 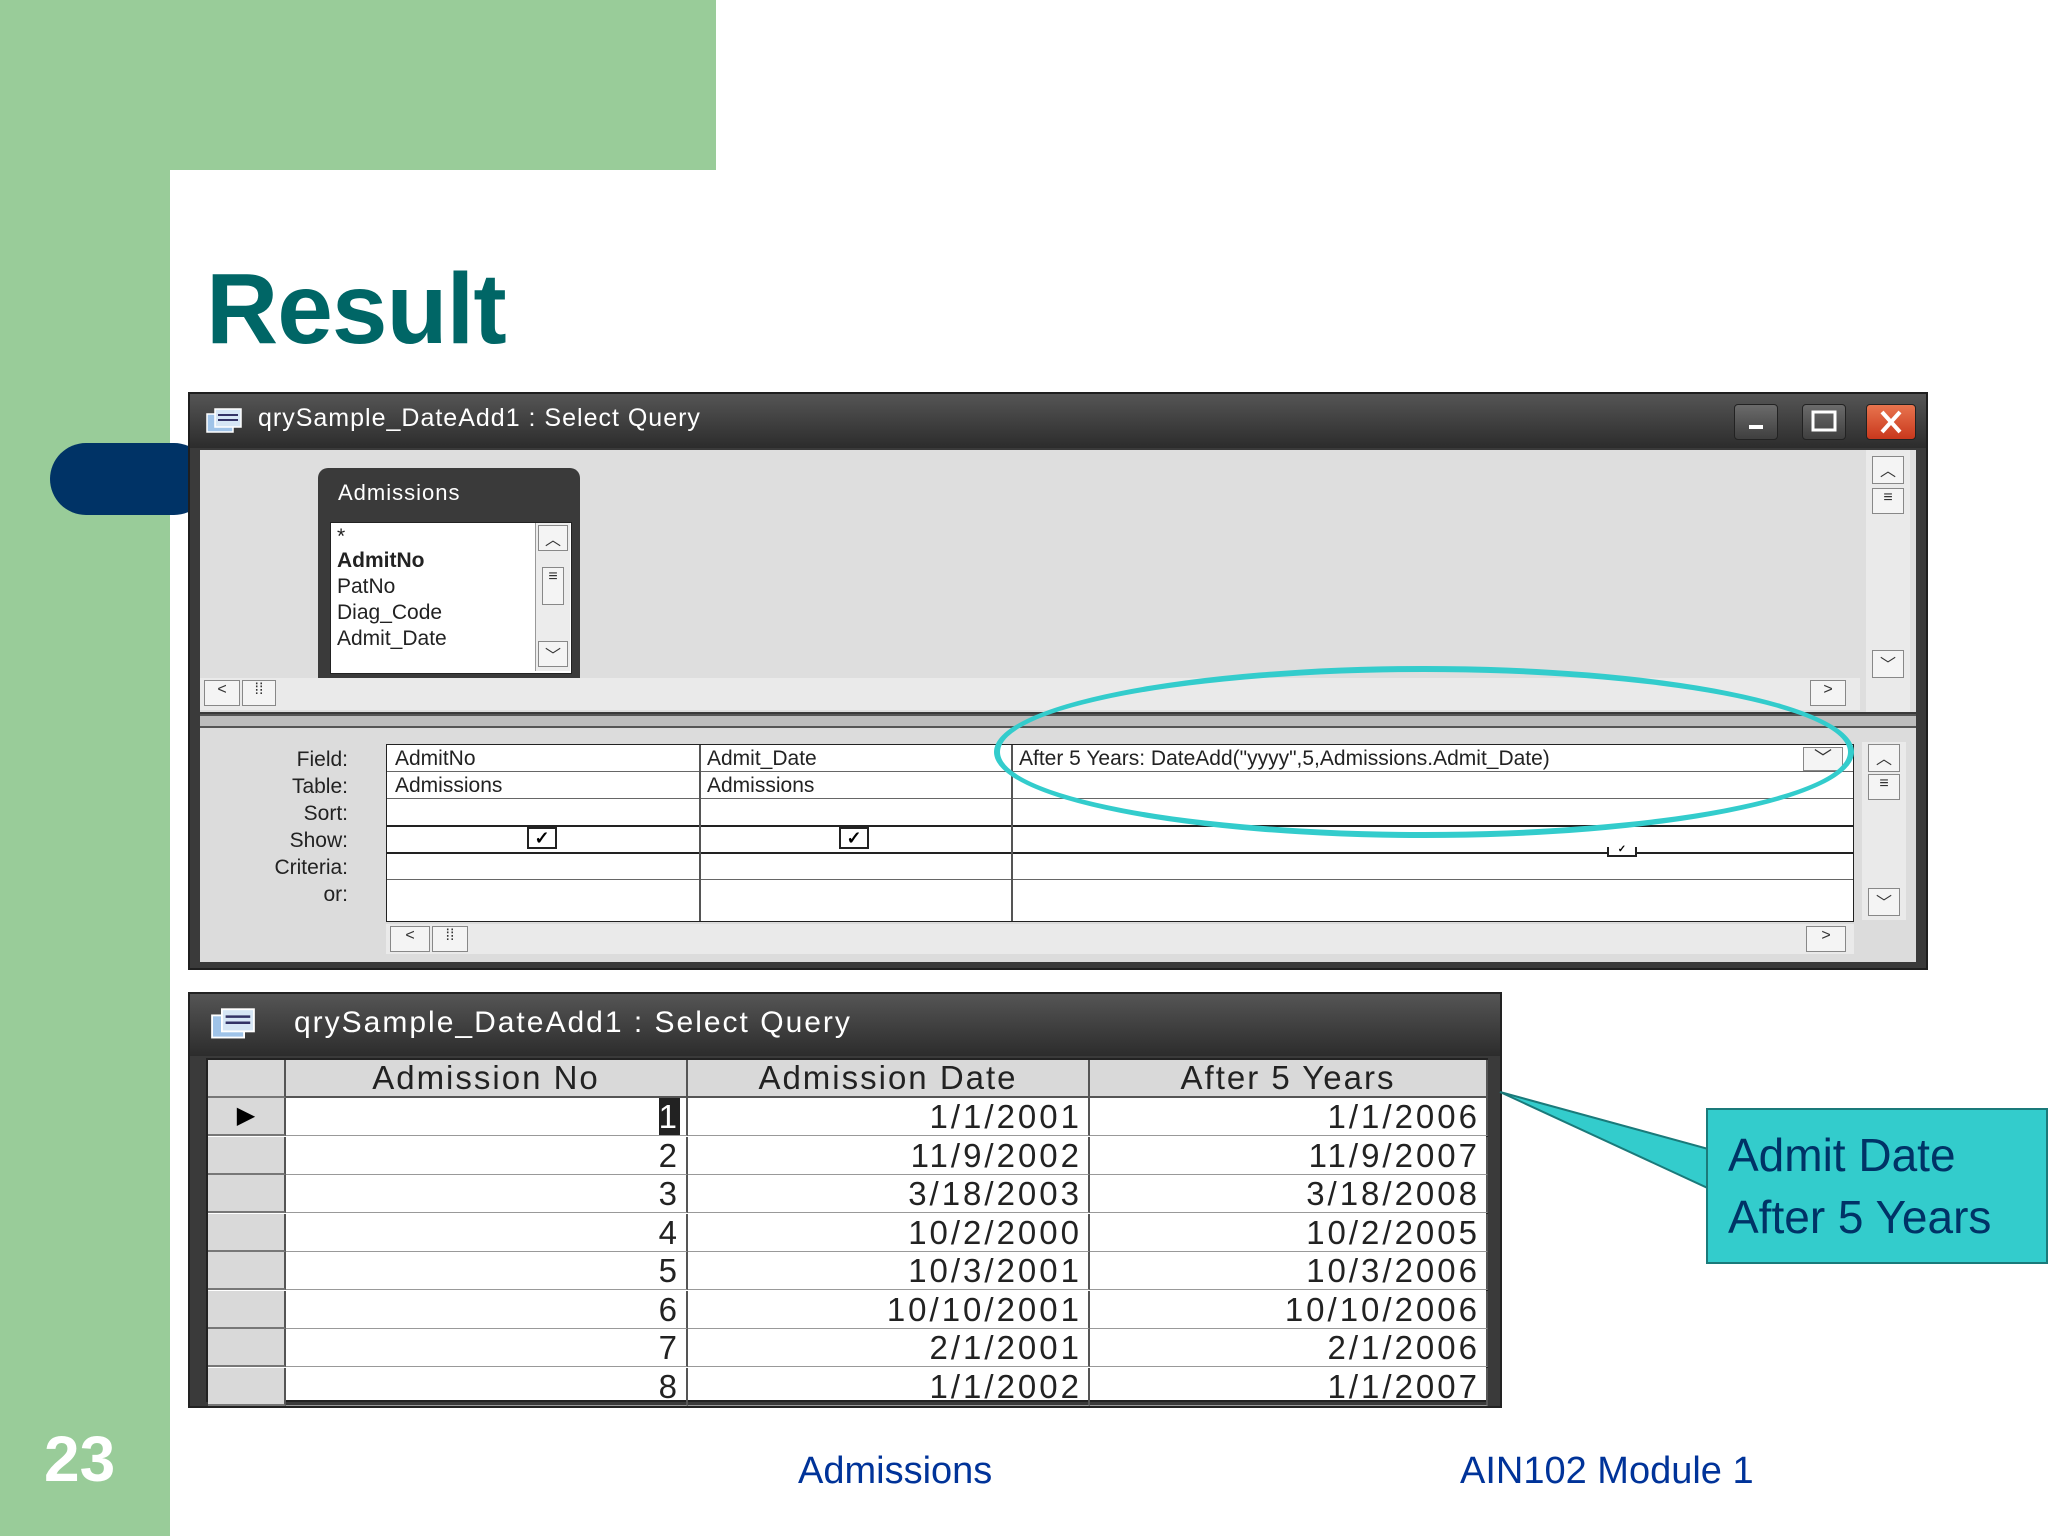 What do you see at coordinates (889, 1155) in the screenshot?
I see `table-cell: 11/9/2002` at bounding box center [889, 1155].